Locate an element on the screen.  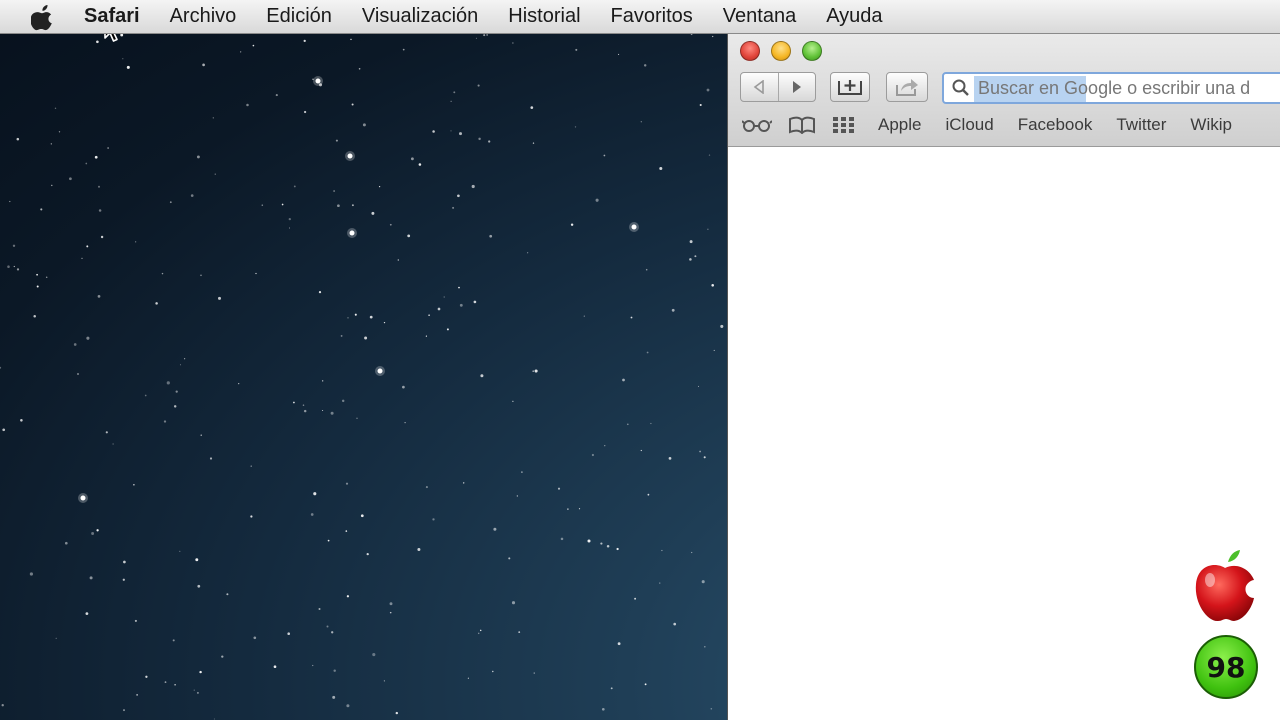
bookmark-facebook: Facebook is located at coordinates (1055, 125).